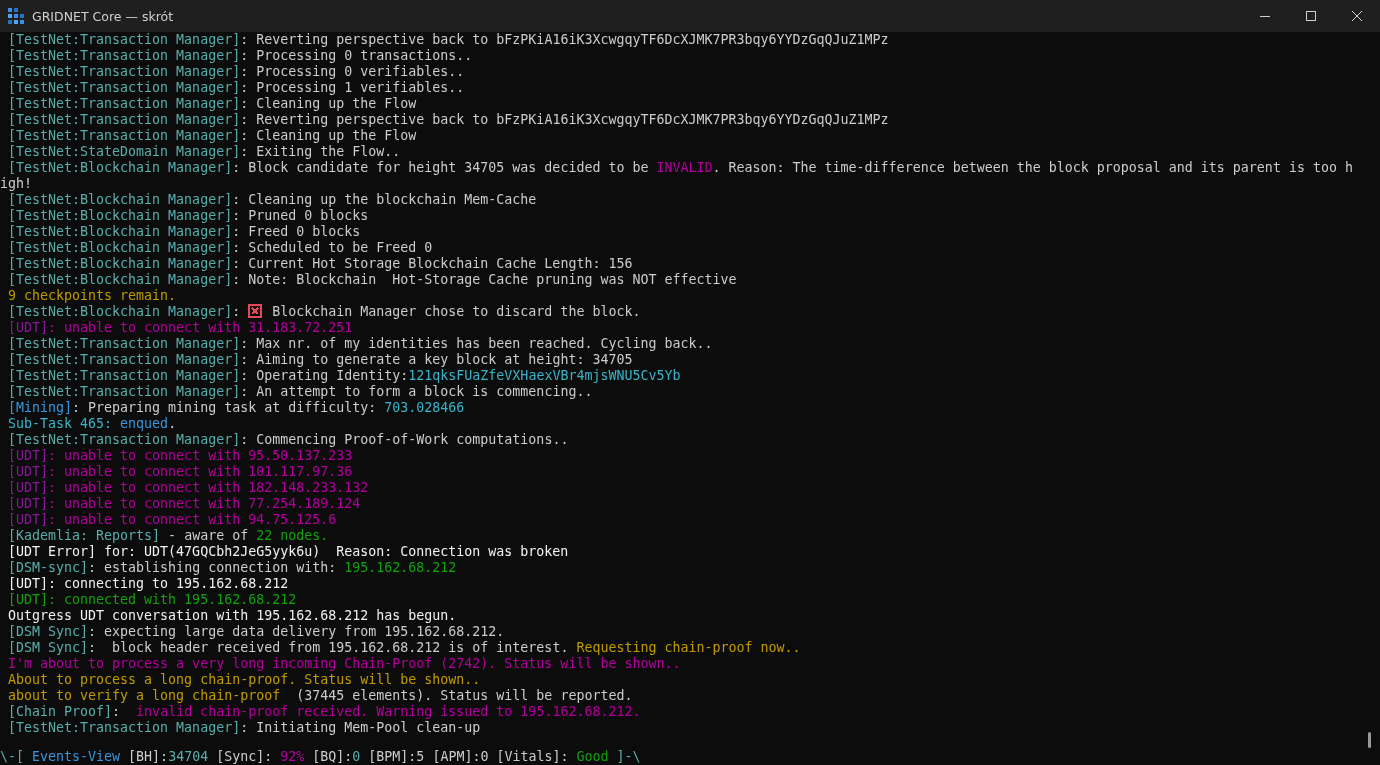  I want to click on log-line: [UDT]: connected with 195.162.68.212, so click(152, 600).